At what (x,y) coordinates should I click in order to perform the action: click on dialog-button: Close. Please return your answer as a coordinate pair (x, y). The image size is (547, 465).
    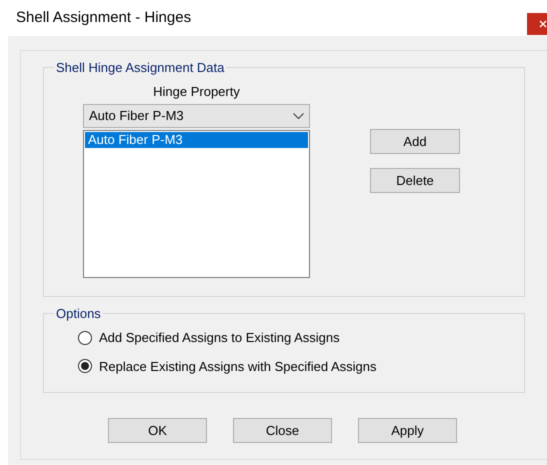
    Looking at the image, I should click on (282, 430).